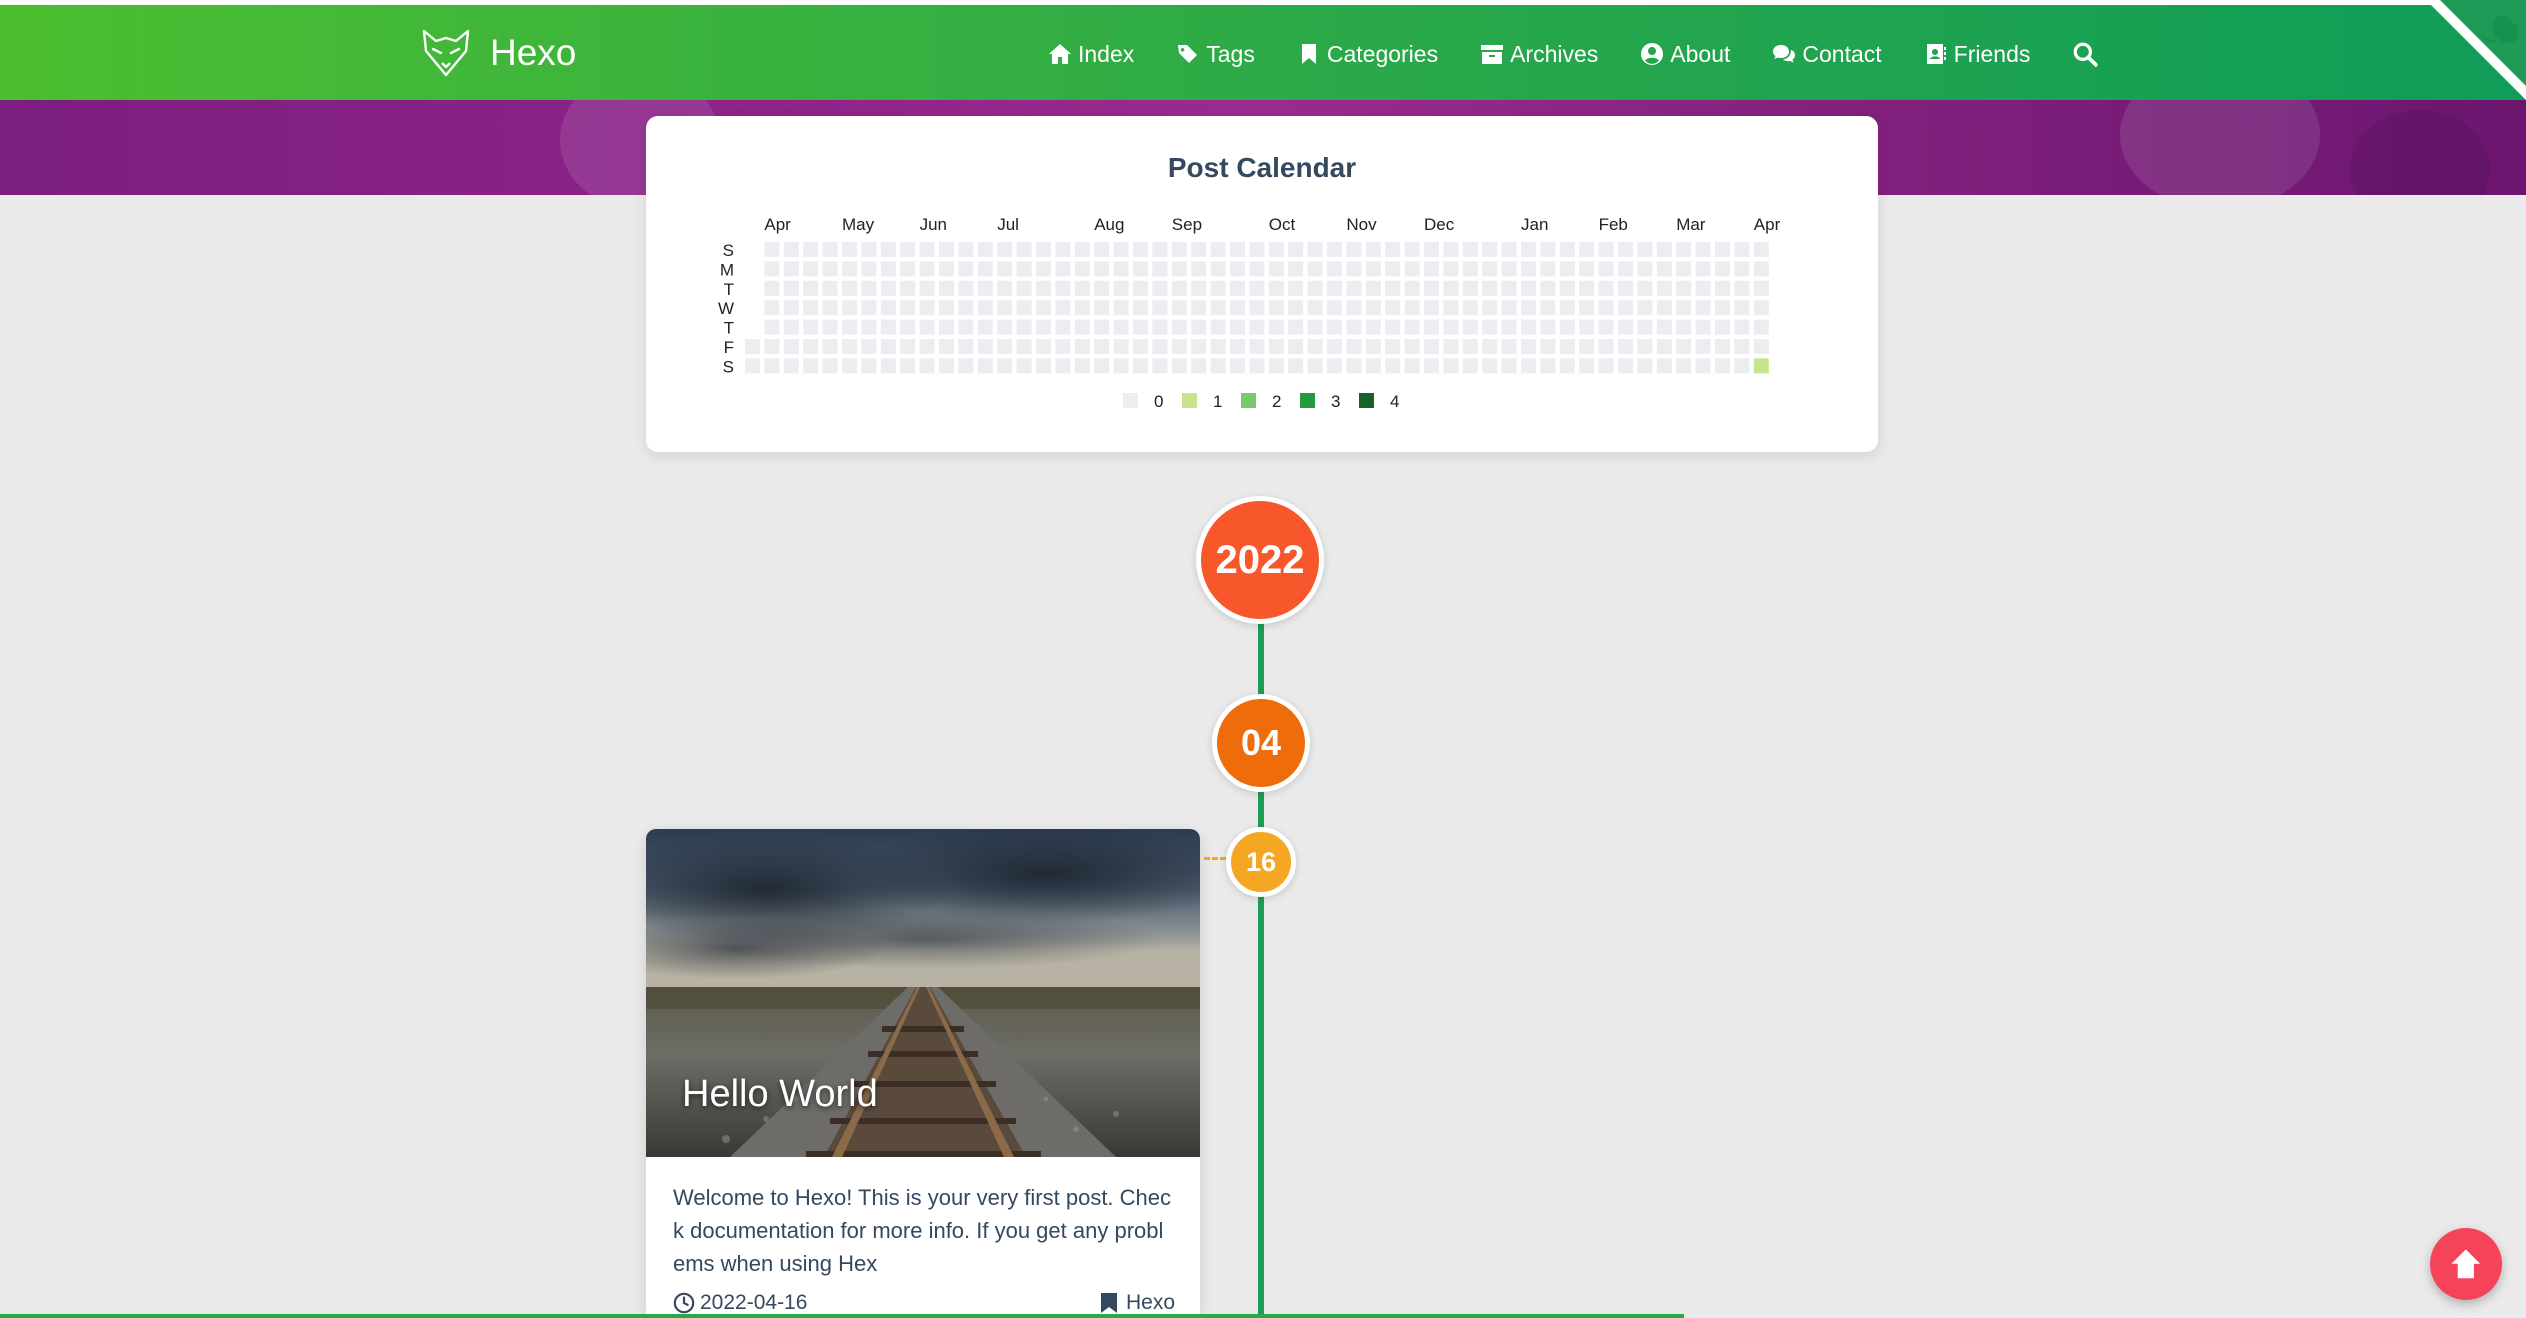  I want to click on comments-icon, so click(1784, 54).